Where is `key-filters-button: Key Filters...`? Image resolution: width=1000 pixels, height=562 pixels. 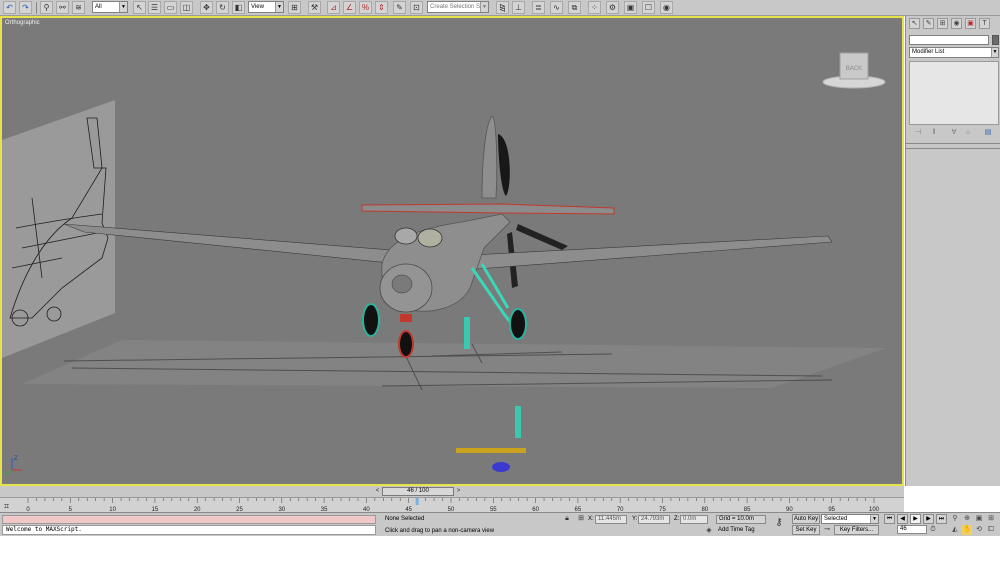 key-filters-button: Key Filters... is located at coordinates (856, 530).